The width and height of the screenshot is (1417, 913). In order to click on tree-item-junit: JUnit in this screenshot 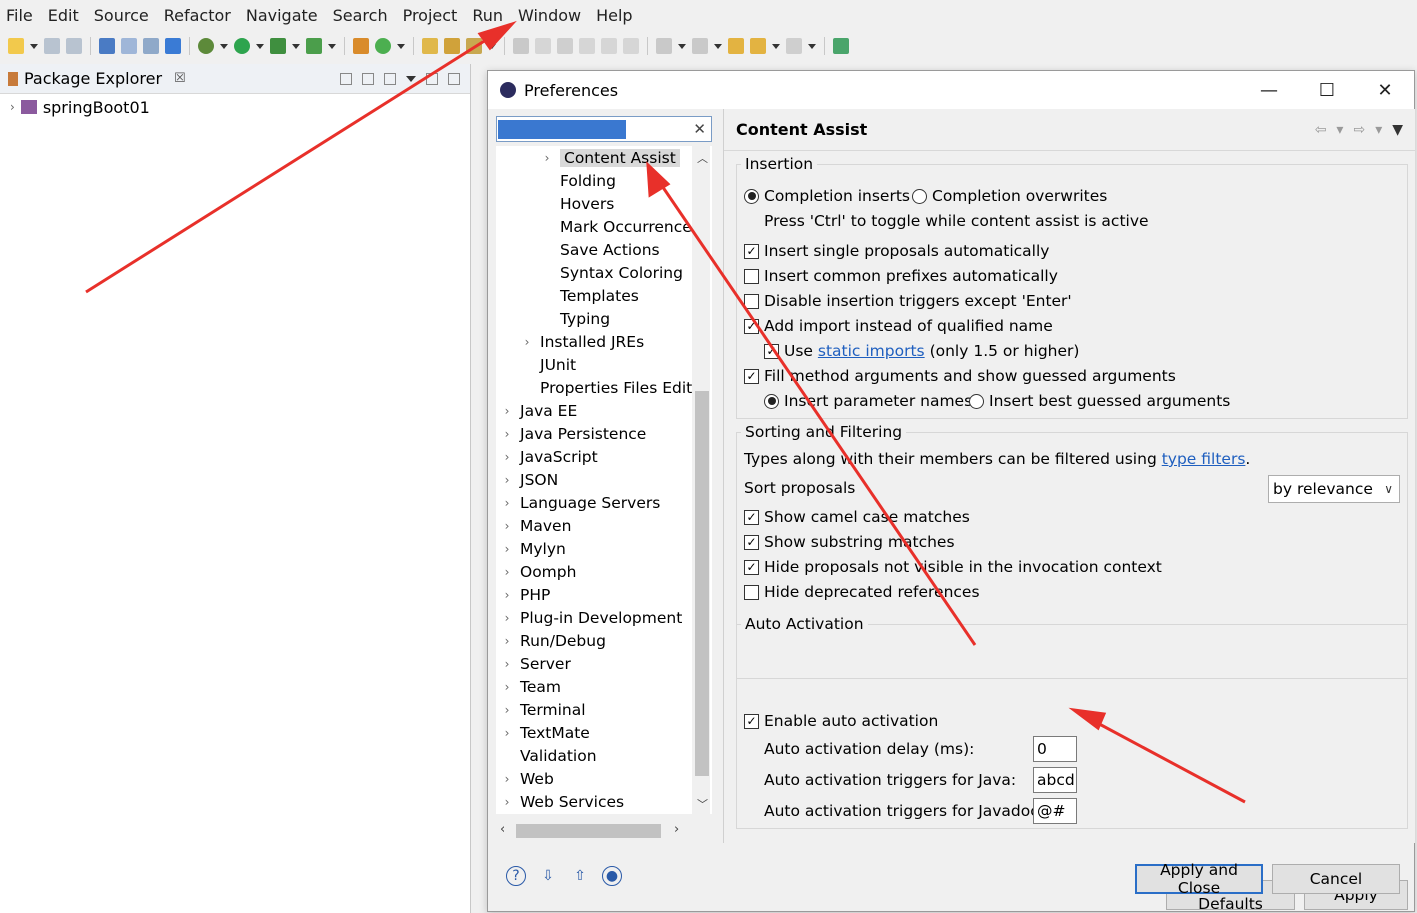, I will do `click(548, 364)`.